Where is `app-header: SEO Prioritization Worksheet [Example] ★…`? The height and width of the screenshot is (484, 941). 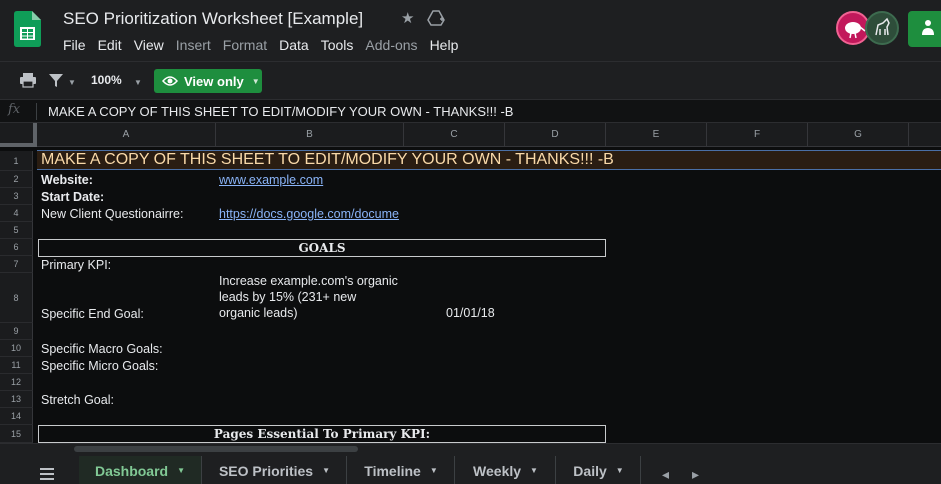
app-header: SEO Prioritization Worksheet [Example] ★… is located at coordinates (470, 31).